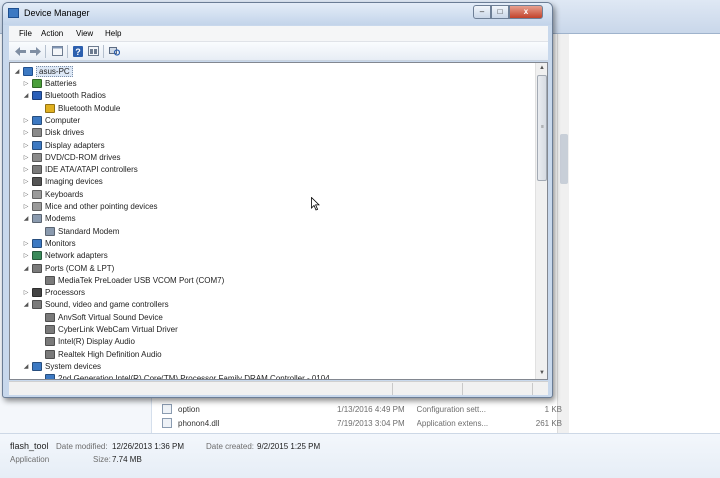  Describe the element at coordinates (35, 51) in the screenshot. I see `forward-arrow-icon` at that location.